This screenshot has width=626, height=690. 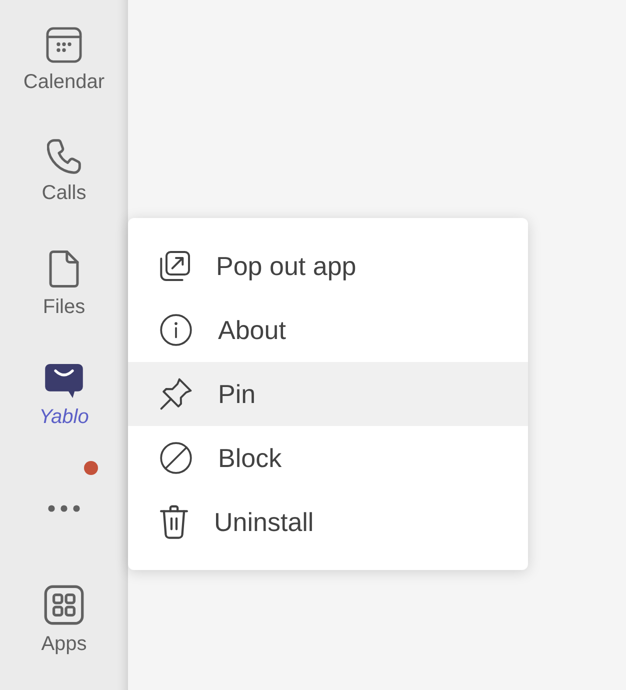 What do you see at coordinates (64, 156) in the screenshot?
I see `phone-icon` at bounding box center [64, 156].